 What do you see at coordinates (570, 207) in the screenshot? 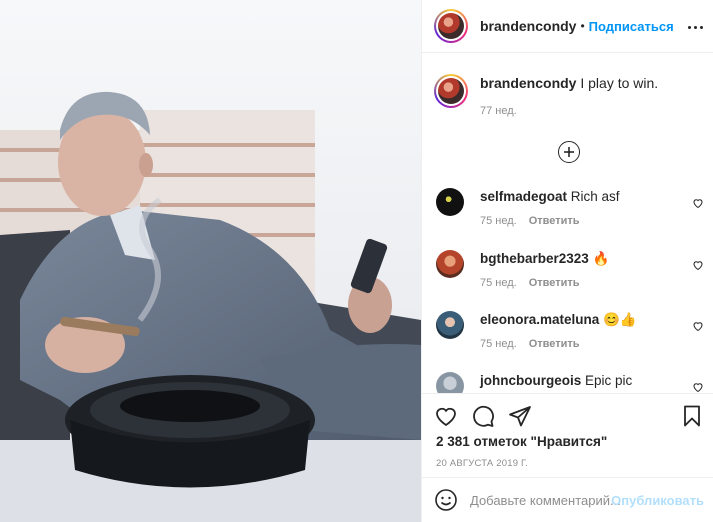
I see `comment-item: selfmadegoat Rich asf 75 нед. Ответить` at bounding box center [570, 207].